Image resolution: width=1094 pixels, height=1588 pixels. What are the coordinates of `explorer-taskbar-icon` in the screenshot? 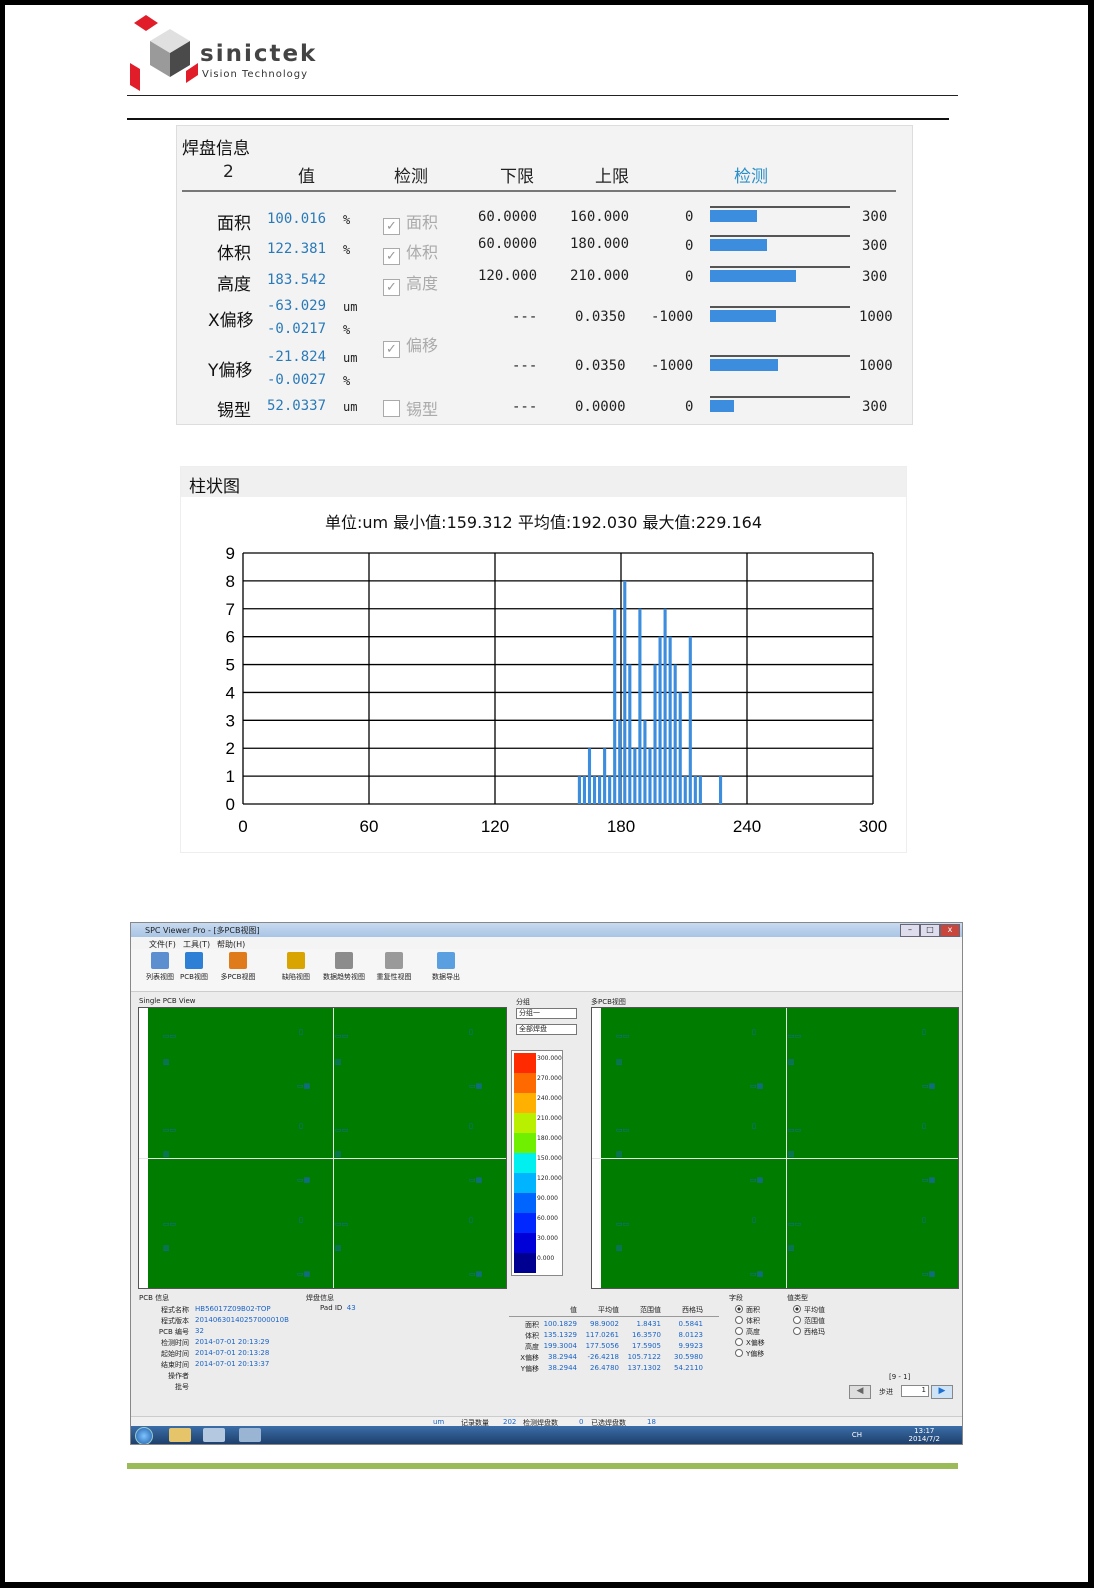 It's located at (180, 1435).